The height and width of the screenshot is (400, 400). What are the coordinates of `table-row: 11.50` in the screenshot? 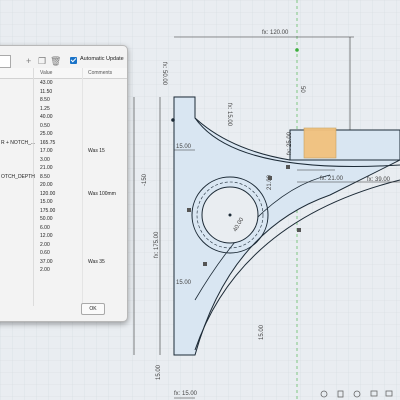 It's located at (63, 92).